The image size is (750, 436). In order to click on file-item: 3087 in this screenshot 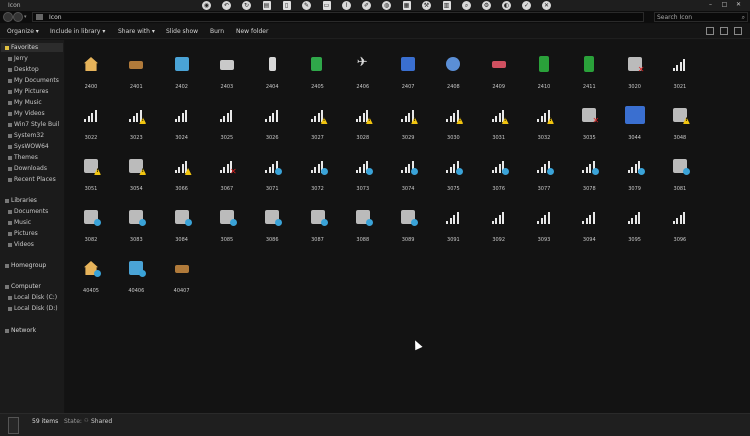, I will do `click(318, 222)`.